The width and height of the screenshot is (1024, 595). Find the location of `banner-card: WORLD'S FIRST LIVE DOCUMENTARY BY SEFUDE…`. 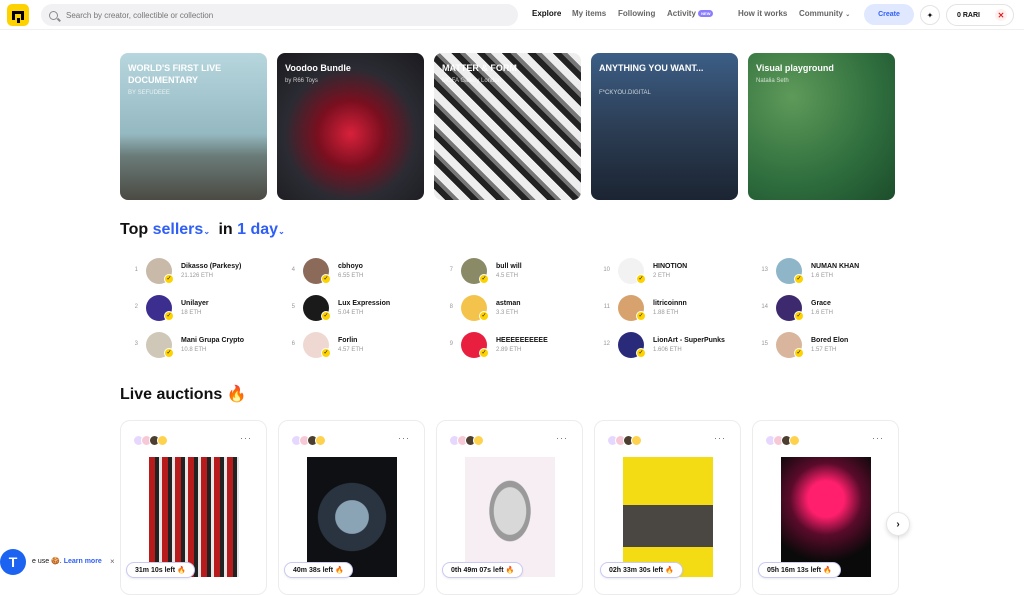

banner-card: WORLD'S FIRST LIVE DOCUMENTARY BY SEFUDE… is located at coordinates (193, 126).